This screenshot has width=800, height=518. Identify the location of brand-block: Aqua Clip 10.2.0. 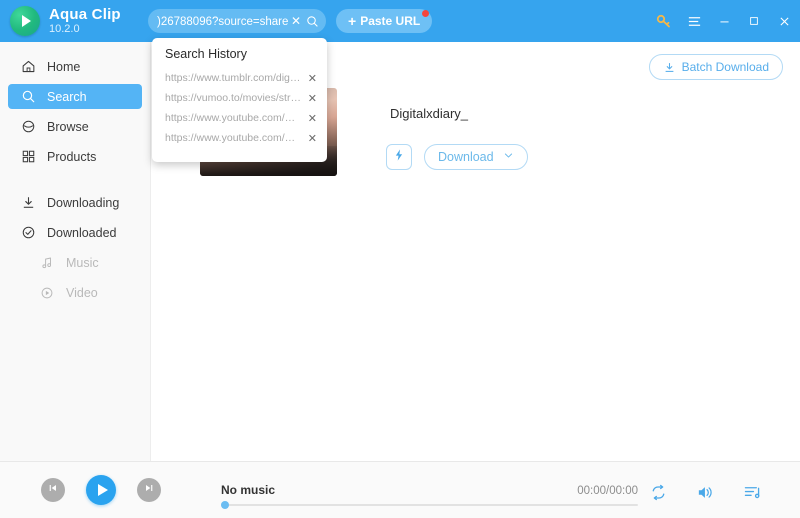
(85, 21).